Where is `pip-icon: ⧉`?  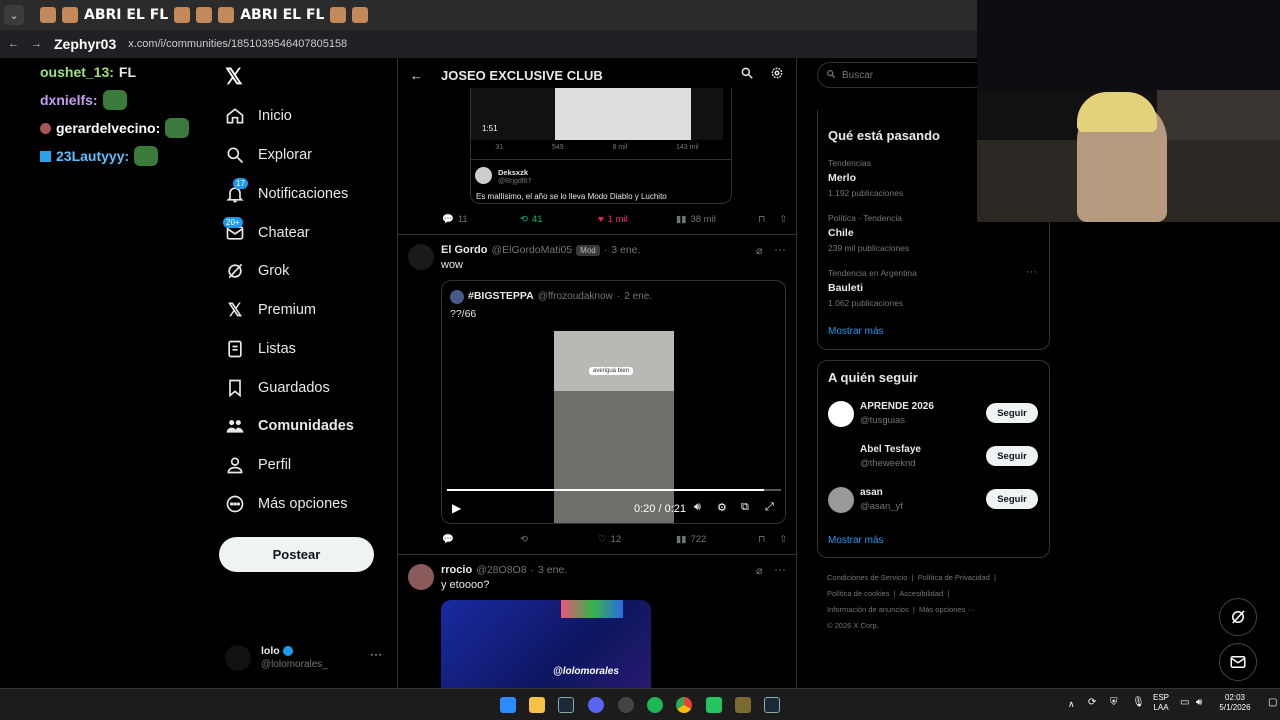
pip-icon: ⧉ is located at coordinates (745, 507).